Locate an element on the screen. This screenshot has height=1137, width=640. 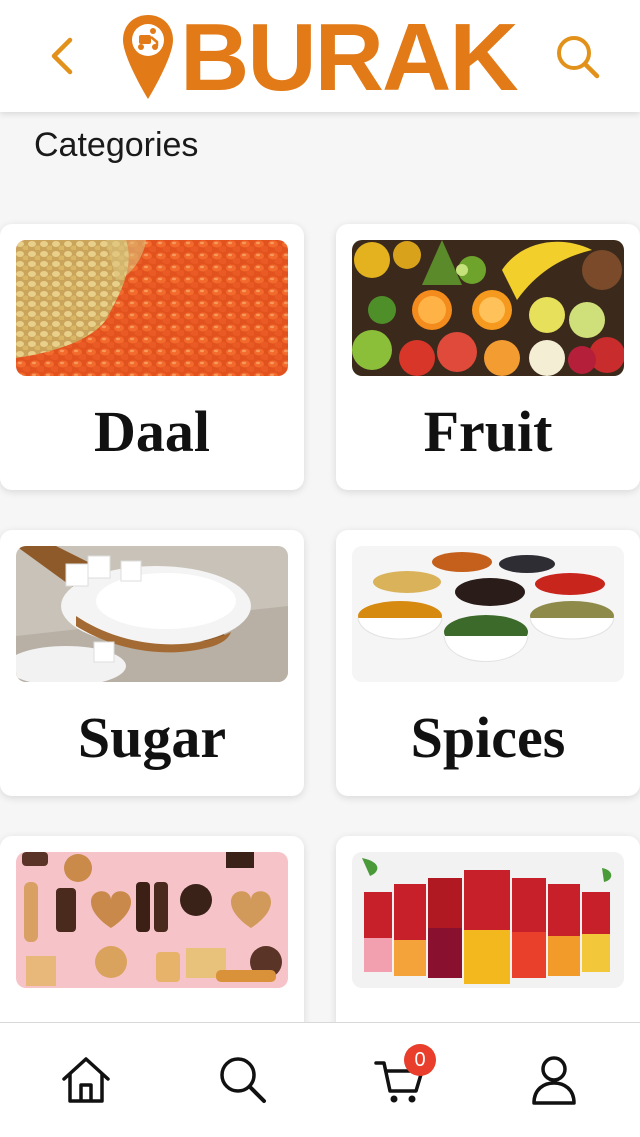
location-pin-icon is located at coordinates (148, 57).